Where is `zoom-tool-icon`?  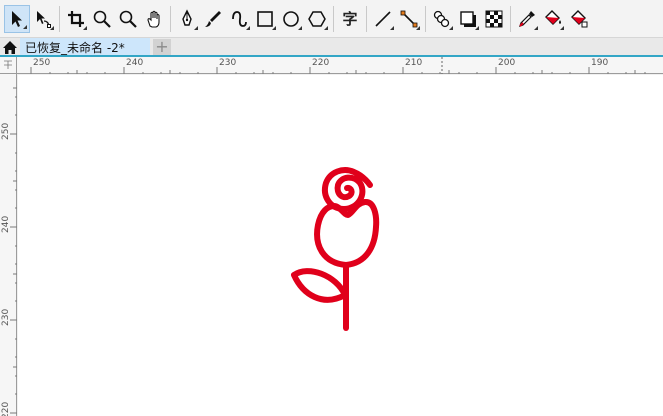 zoom-tool-icon is located at coordinates (102, 19).